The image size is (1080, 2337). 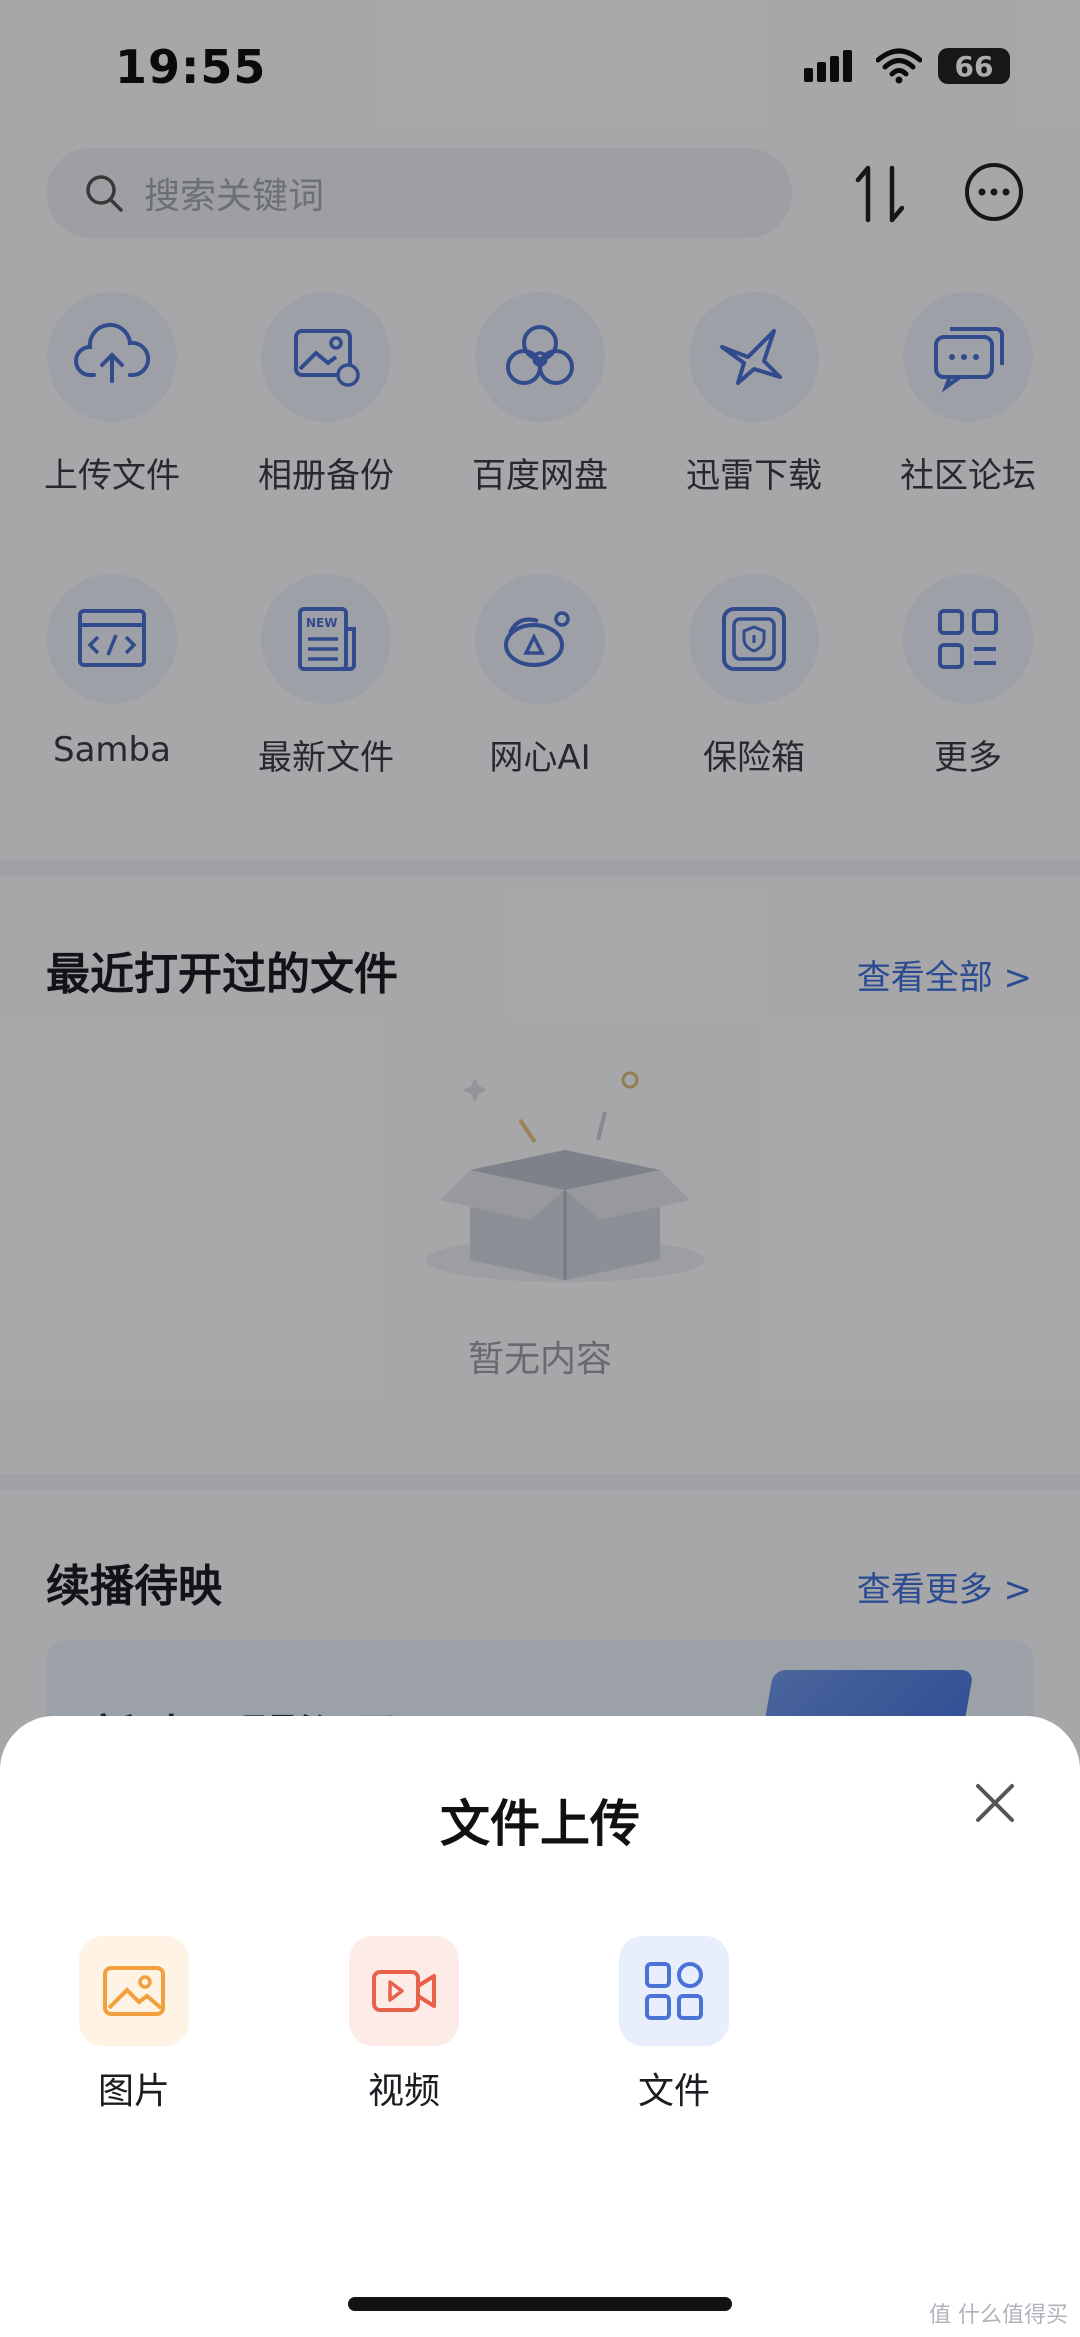 I want to click on close-button, so click(x=995, y=1803).